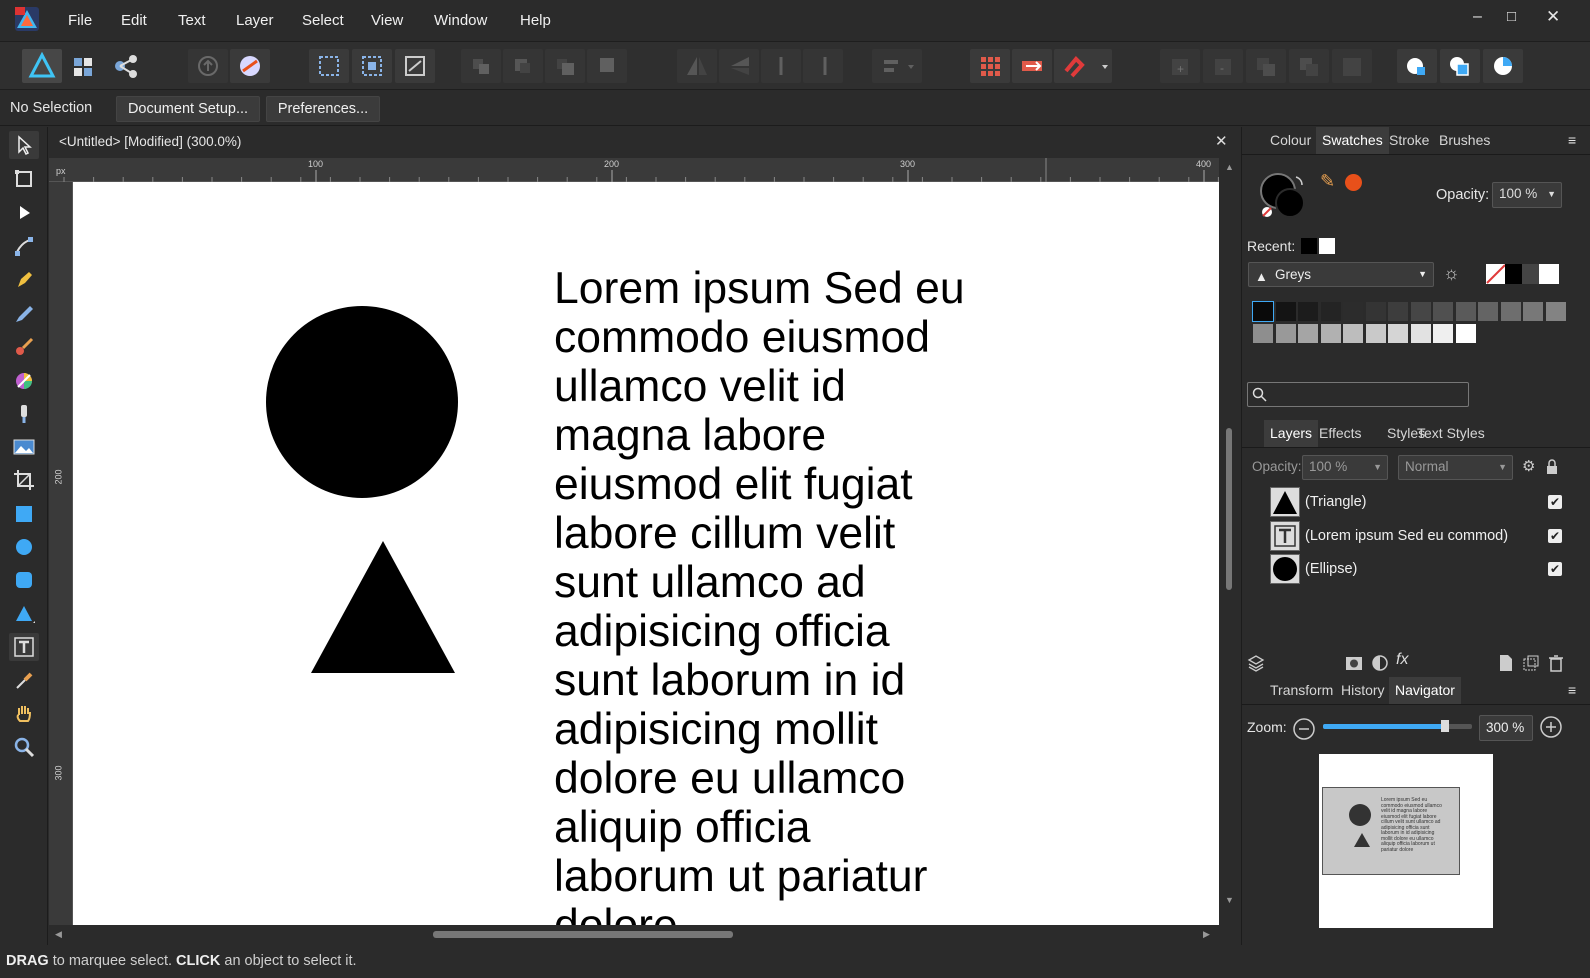 Image resolution: width=1590 pixels, height=978 pixels. Describe the element at coordinates (415, 66) in the screenshot. I see `invert-selection-button` at that location.